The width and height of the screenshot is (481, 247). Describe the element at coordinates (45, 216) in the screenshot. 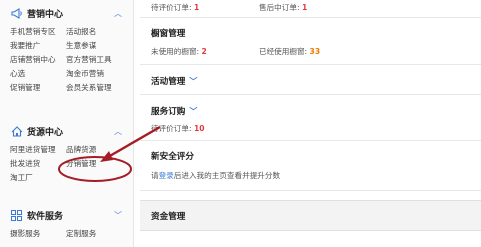

I see `software-section-title: 软件服务` at that location.